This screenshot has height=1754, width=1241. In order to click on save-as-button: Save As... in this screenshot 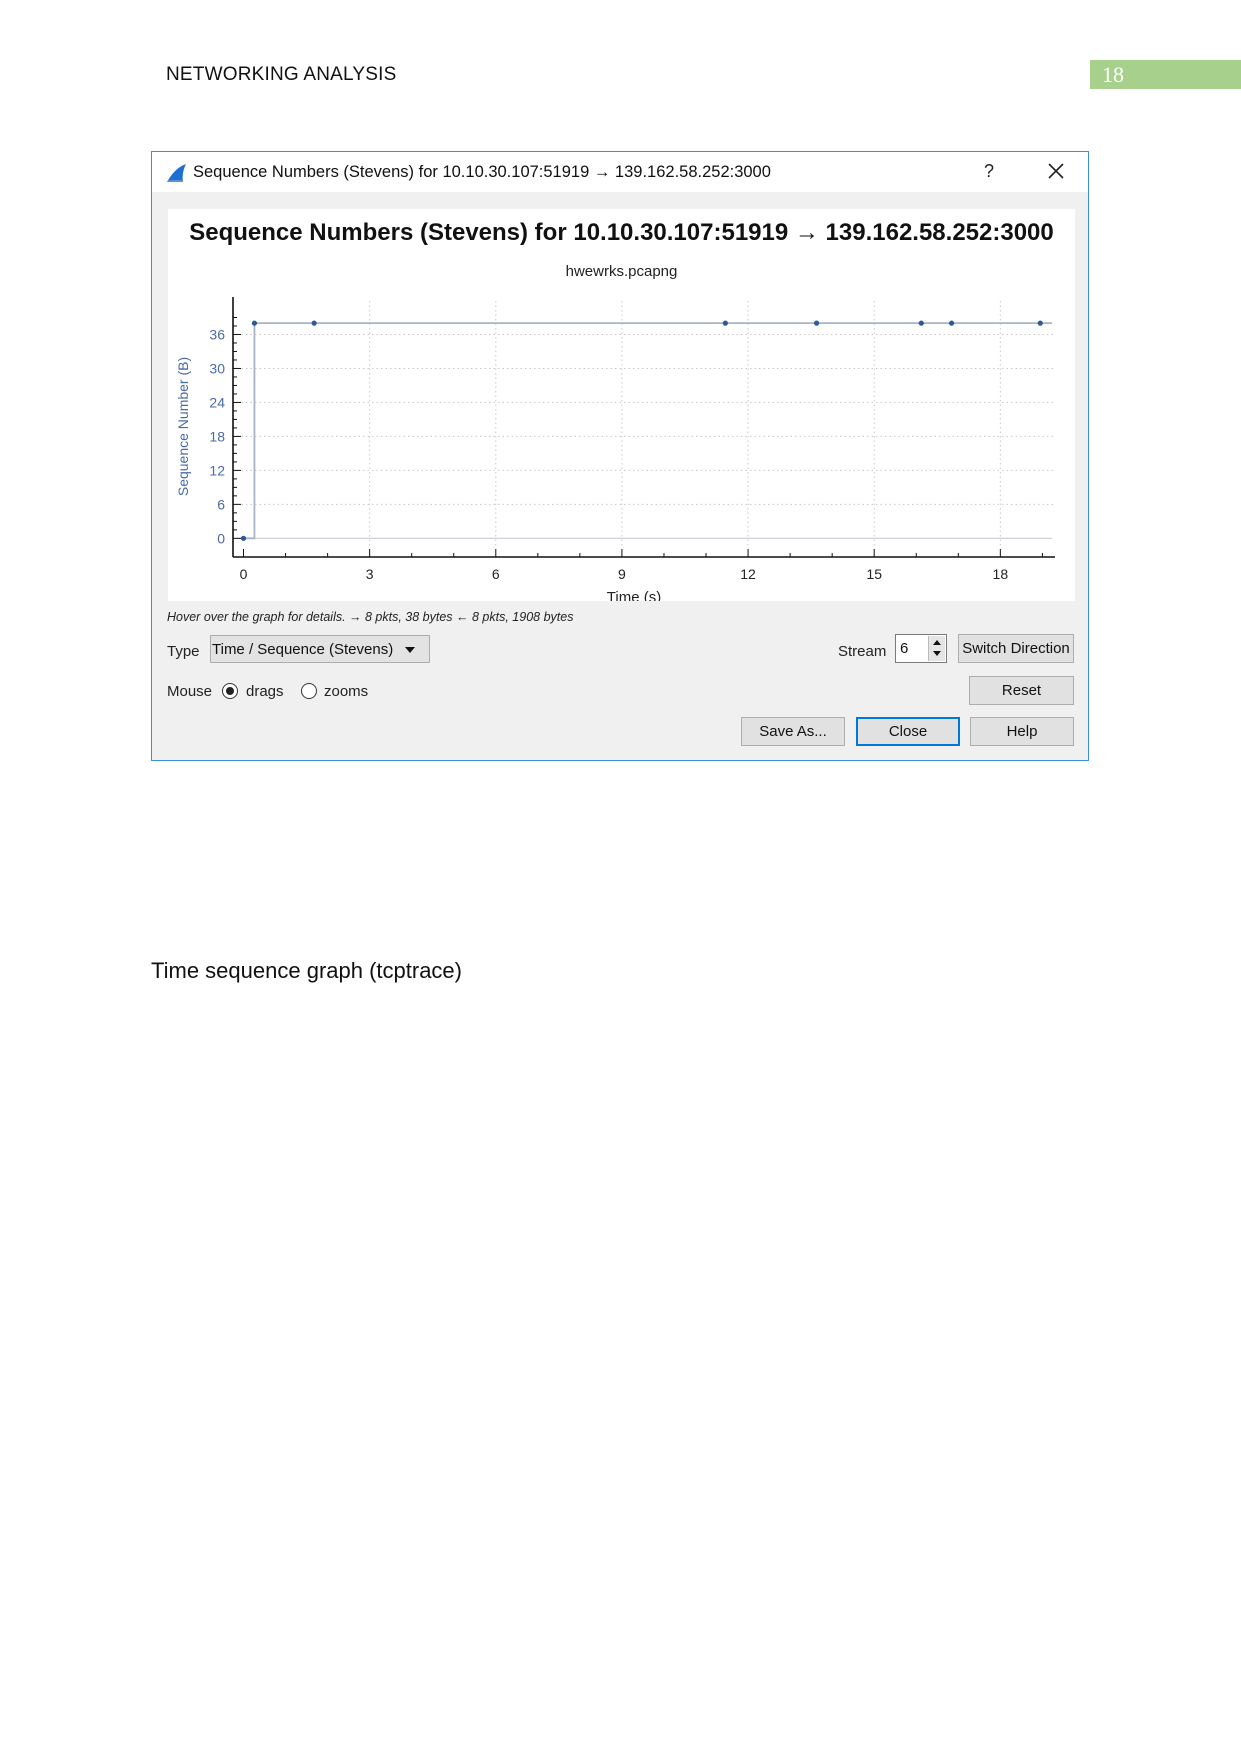, I will do `click(793, 731)`.